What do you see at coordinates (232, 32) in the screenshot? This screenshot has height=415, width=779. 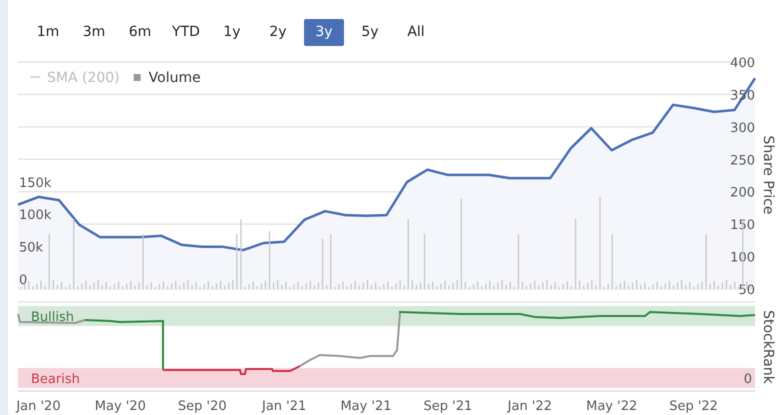 I see `range-button: 1y` at bounding box center [232, 32].